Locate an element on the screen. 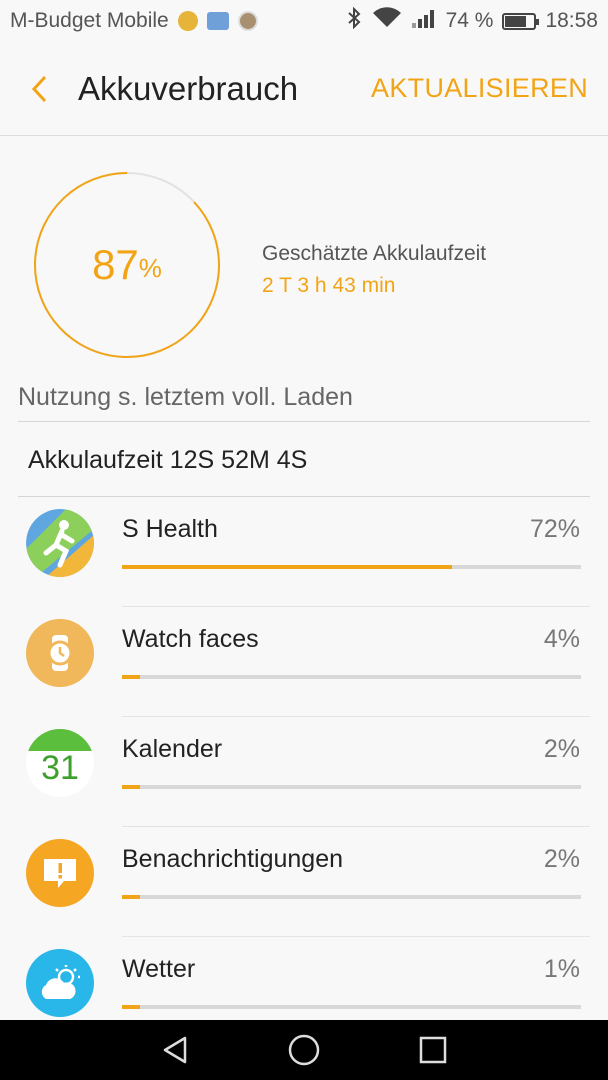 The height and width of the screenshot is (1080, 608). s-health-icon is located at coordinates (60, 543).